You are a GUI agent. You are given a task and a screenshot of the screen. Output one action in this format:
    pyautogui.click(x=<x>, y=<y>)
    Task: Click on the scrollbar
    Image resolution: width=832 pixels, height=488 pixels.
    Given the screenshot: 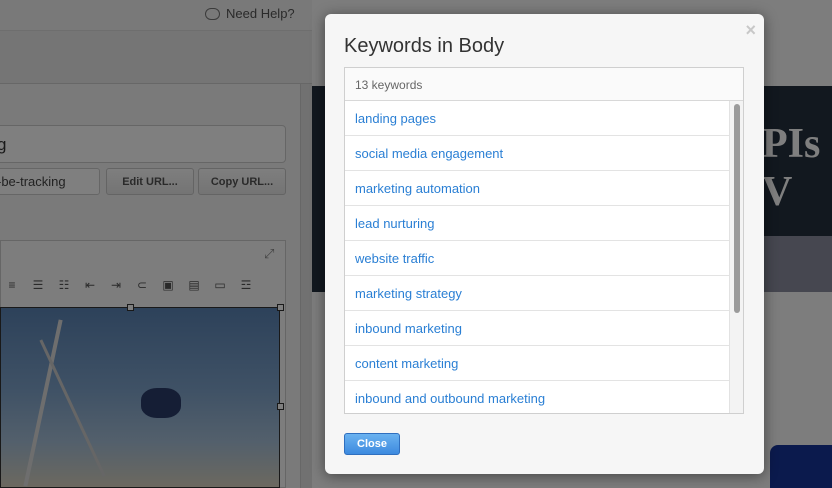 What is the action you would take?
    pyautogui.click(x=736, y=257)
    